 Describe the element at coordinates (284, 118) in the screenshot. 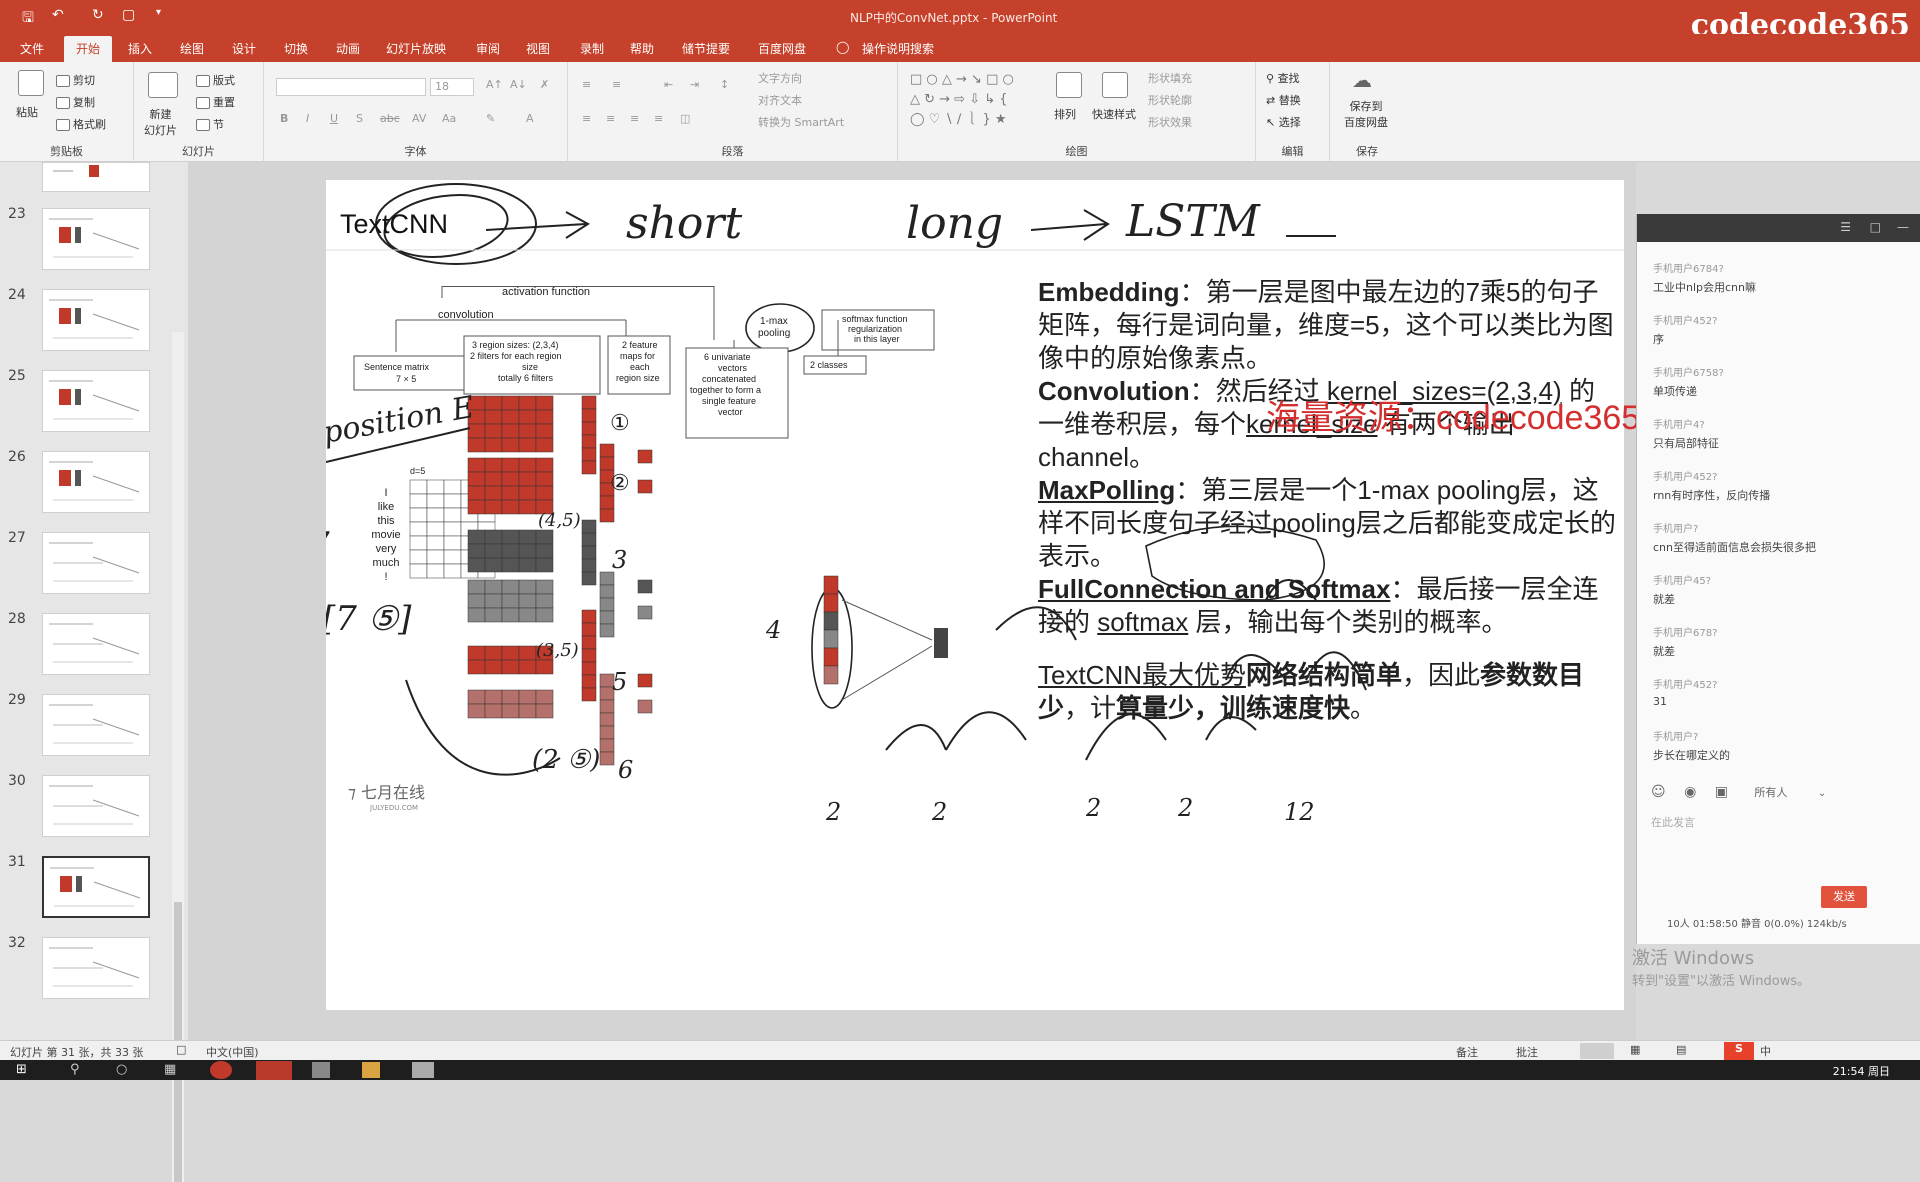

I see `bold-icon: B` at that location.